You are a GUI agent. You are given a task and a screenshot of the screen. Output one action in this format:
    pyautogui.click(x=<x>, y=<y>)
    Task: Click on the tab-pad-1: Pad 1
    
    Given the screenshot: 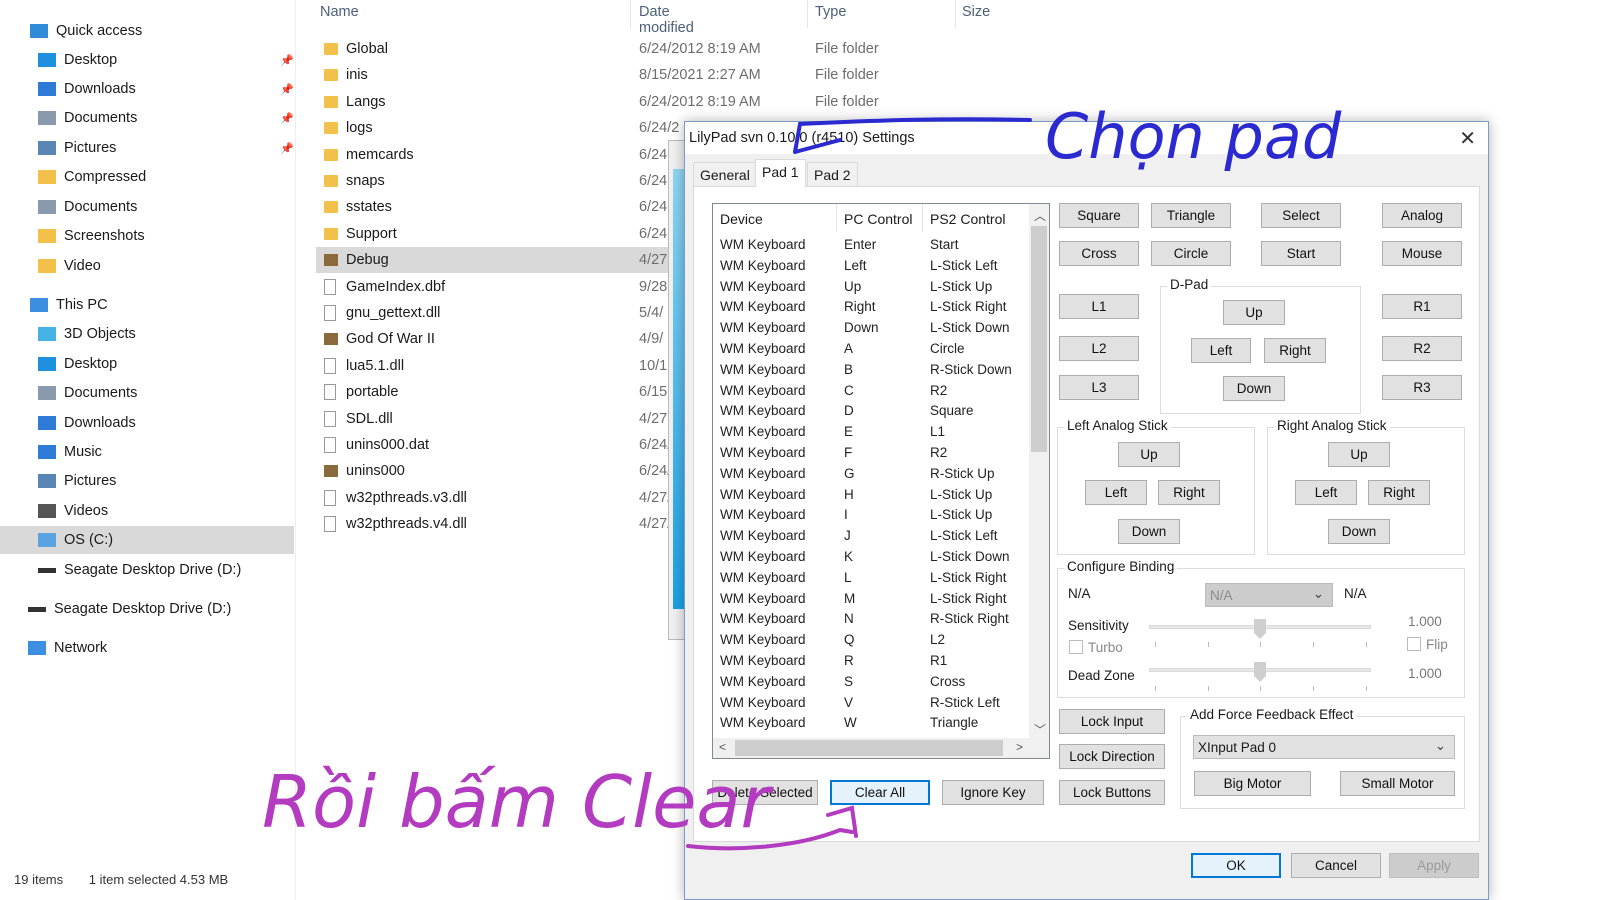 What is the action you would take?
    pyautogui.click(x=780, y=173)
    